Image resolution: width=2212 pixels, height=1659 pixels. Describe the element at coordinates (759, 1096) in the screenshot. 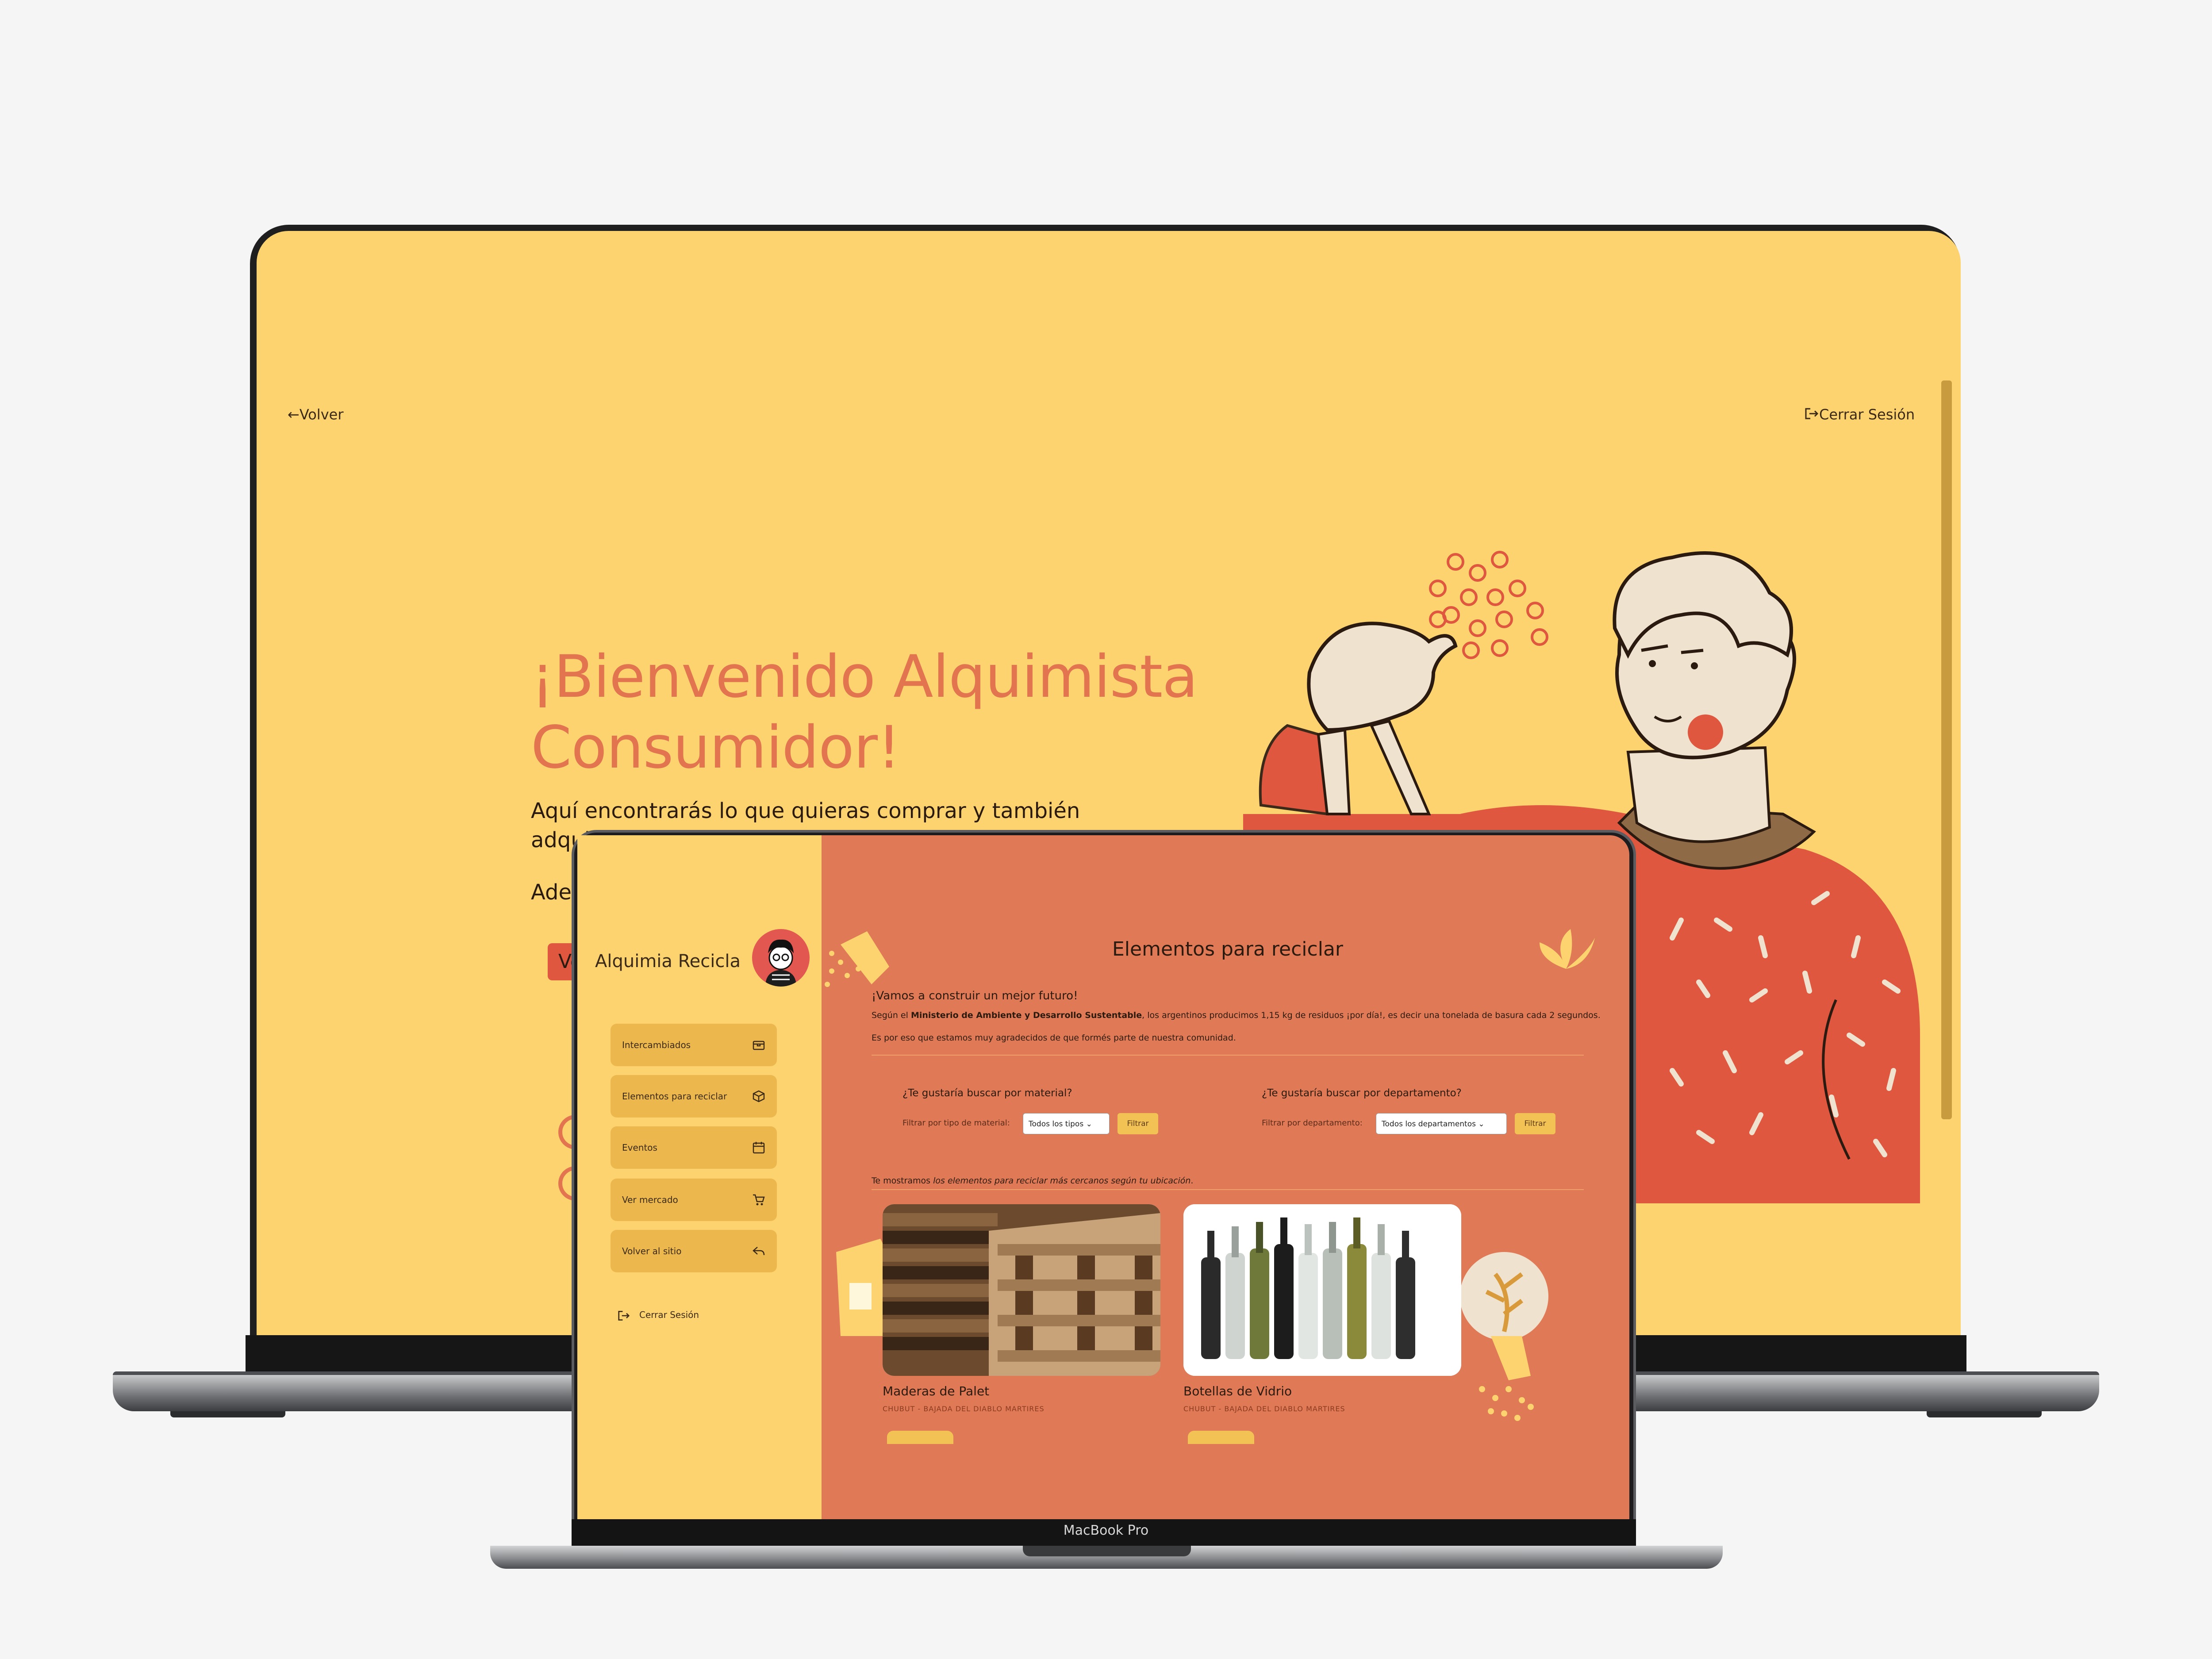

I see `box-icon` at that location.